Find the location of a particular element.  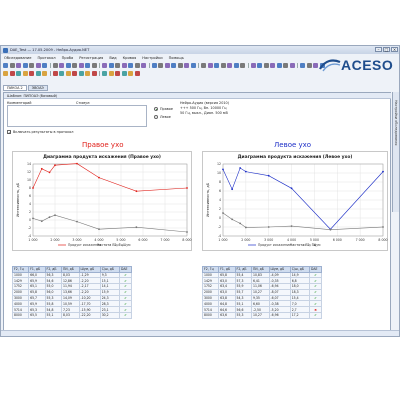

table-row: 8000 65,5 55,1 8,03 -22,20 30,2 ✔ is located at coordinates (71, 315).